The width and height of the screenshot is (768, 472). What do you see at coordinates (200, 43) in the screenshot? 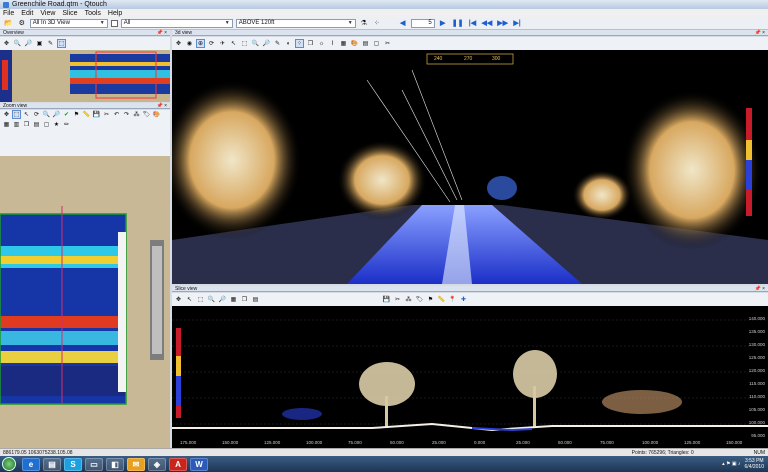
I see `orbit-icon: ⊕` at bounding box center [200, 43].